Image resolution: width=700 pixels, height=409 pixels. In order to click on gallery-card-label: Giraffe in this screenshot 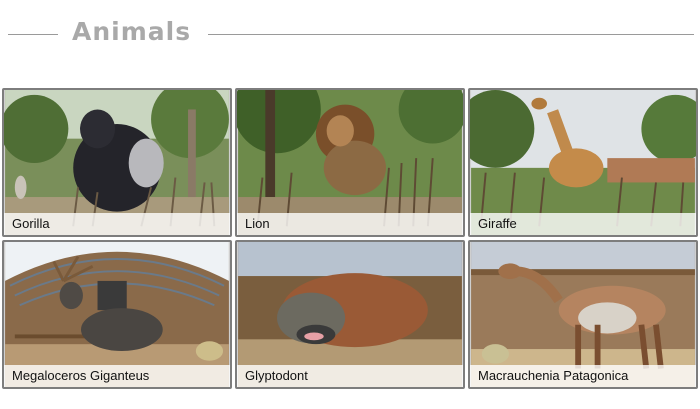, I will do `click(583, 224)`.